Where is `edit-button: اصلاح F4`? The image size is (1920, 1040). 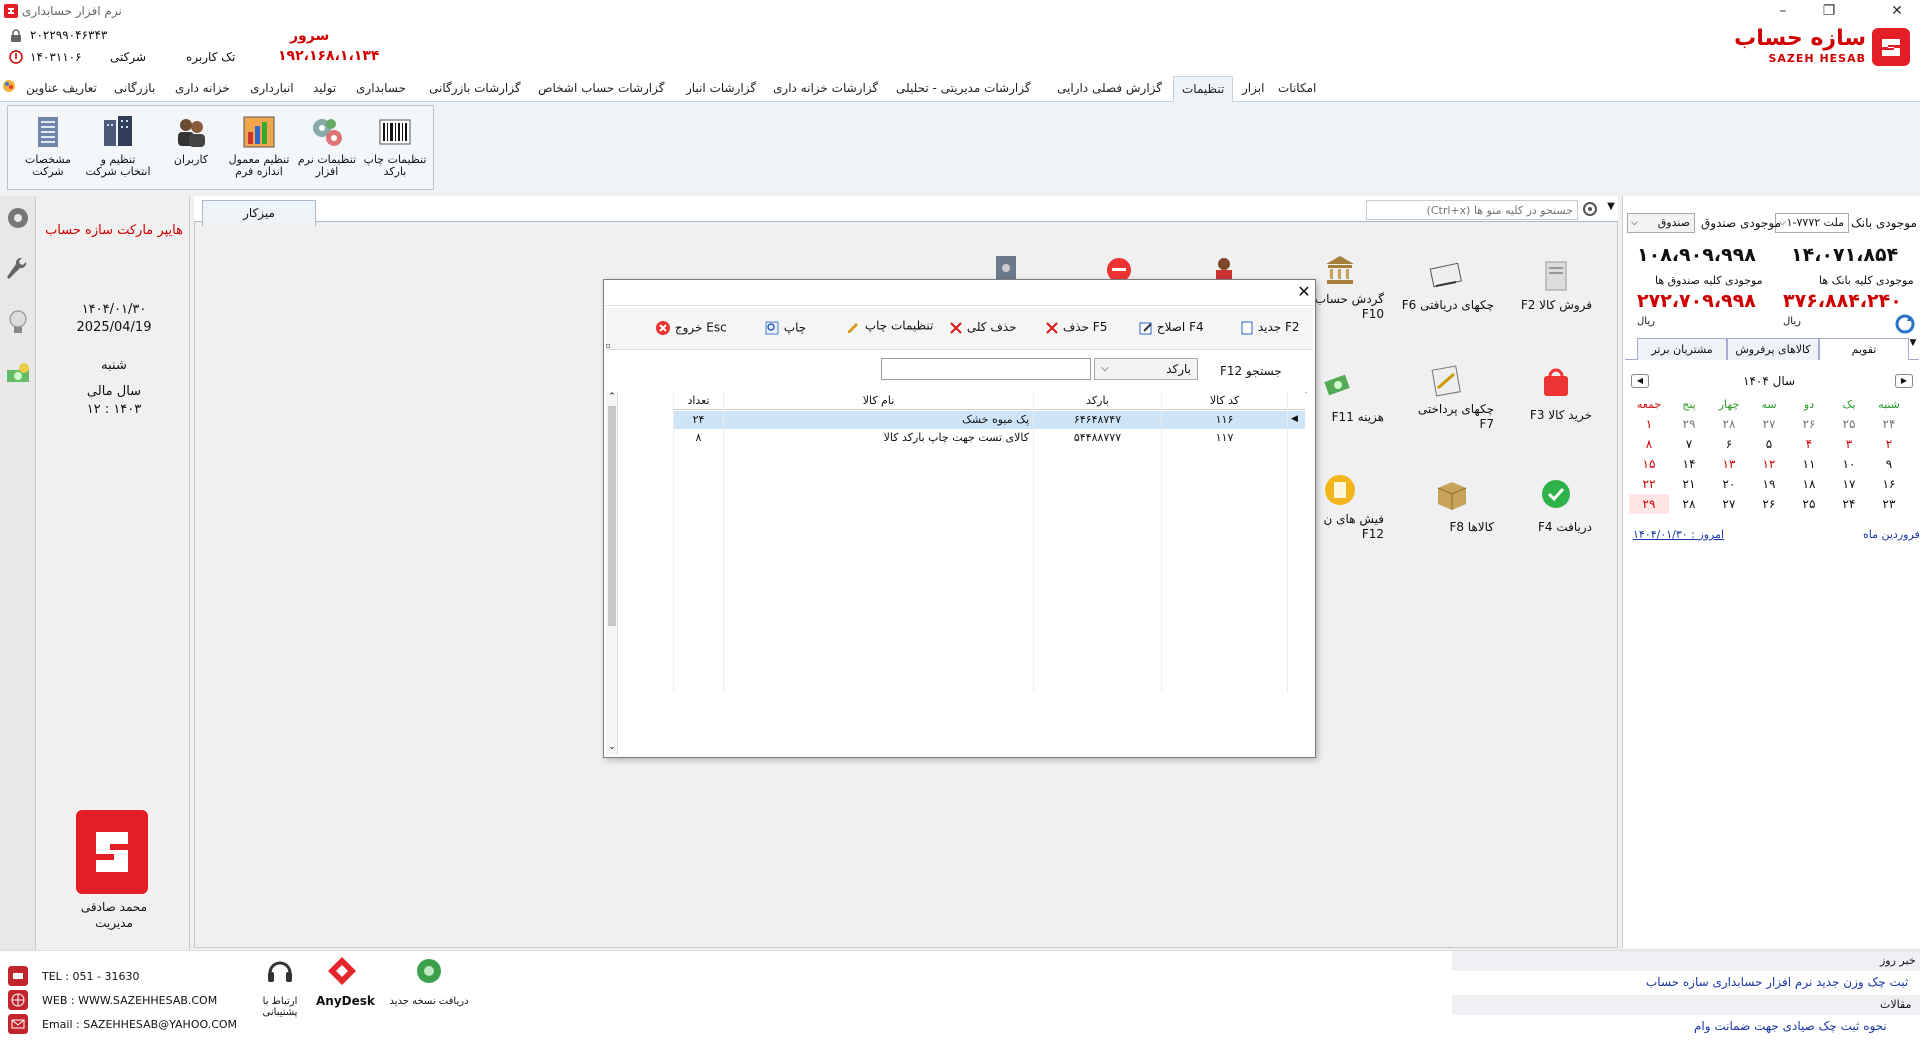 edit-button: اصلاح F4 is located at coordinates (1171, 327).